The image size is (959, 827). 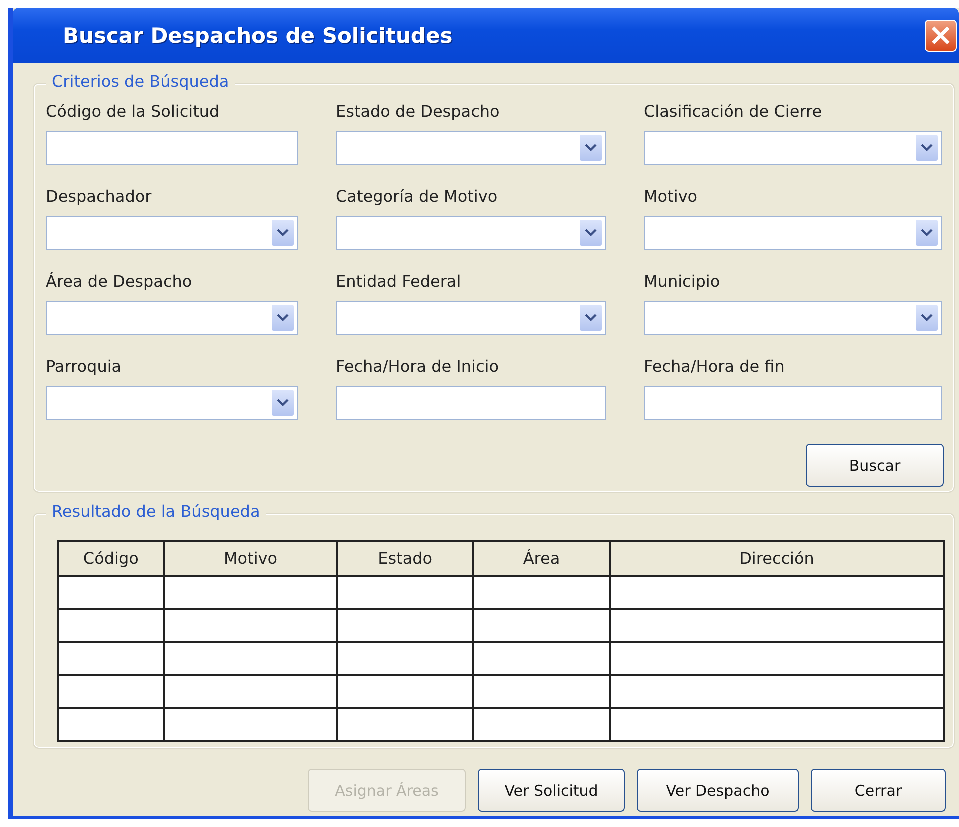 I want to click on field-label: Despachador, so click(x=99, y=196).